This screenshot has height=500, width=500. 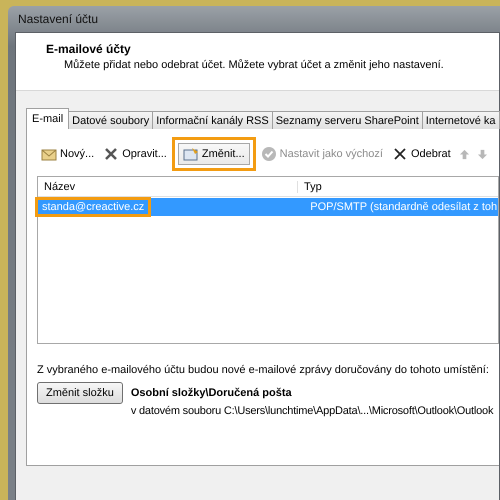 I want to click on card-icon, so click(x=190, y=154).